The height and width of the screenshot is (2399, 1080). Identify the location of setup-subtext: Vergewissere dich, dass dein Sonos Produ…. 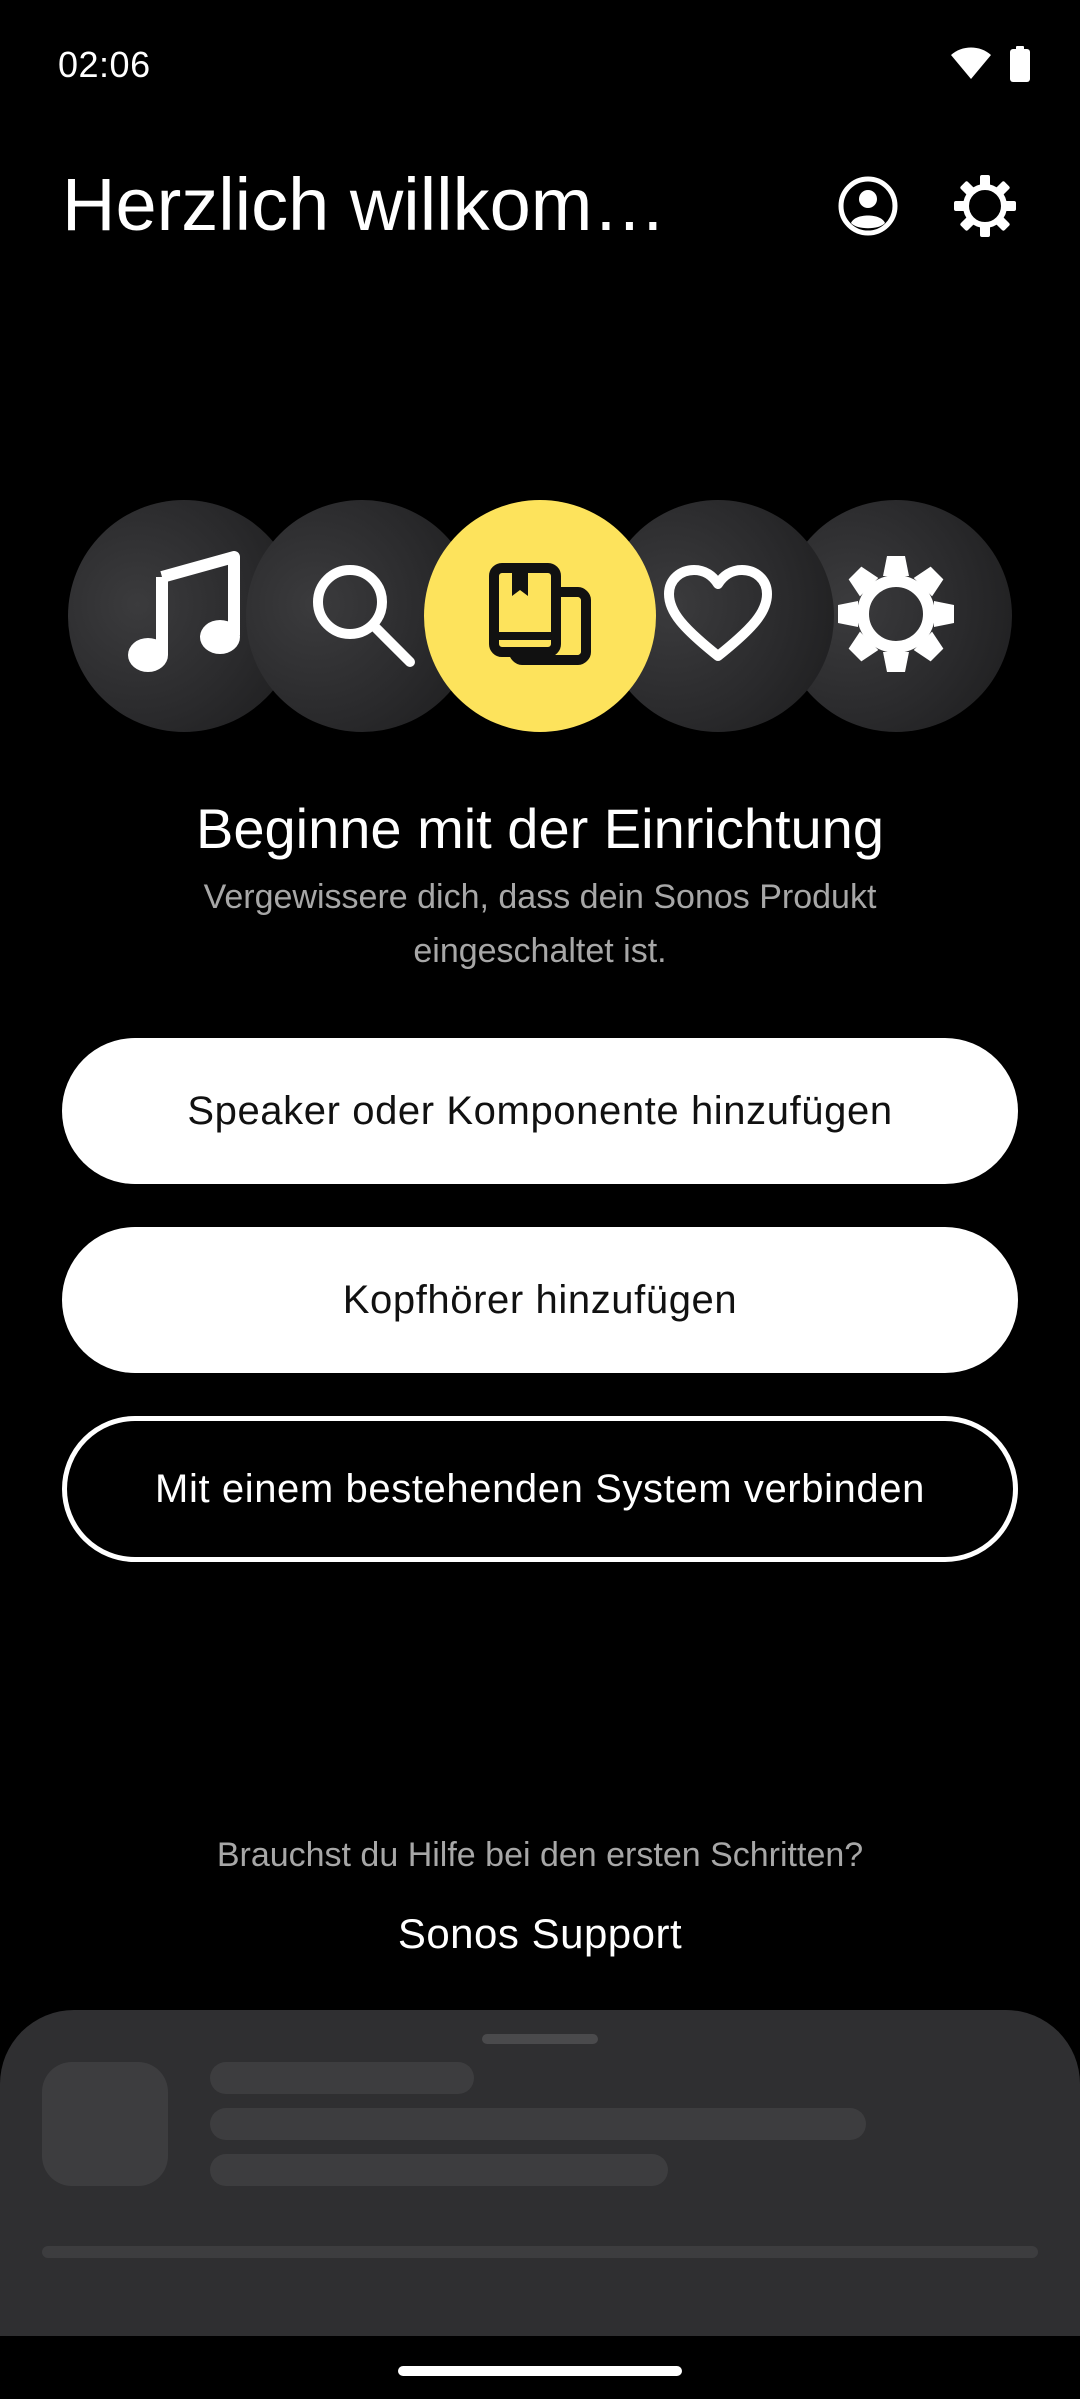
(540, 924).